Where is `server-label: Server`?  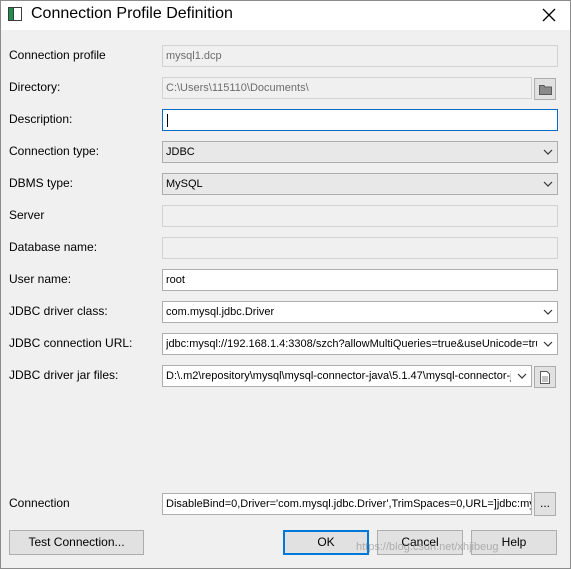
server-label: Server is located at coordinates (27, 215).